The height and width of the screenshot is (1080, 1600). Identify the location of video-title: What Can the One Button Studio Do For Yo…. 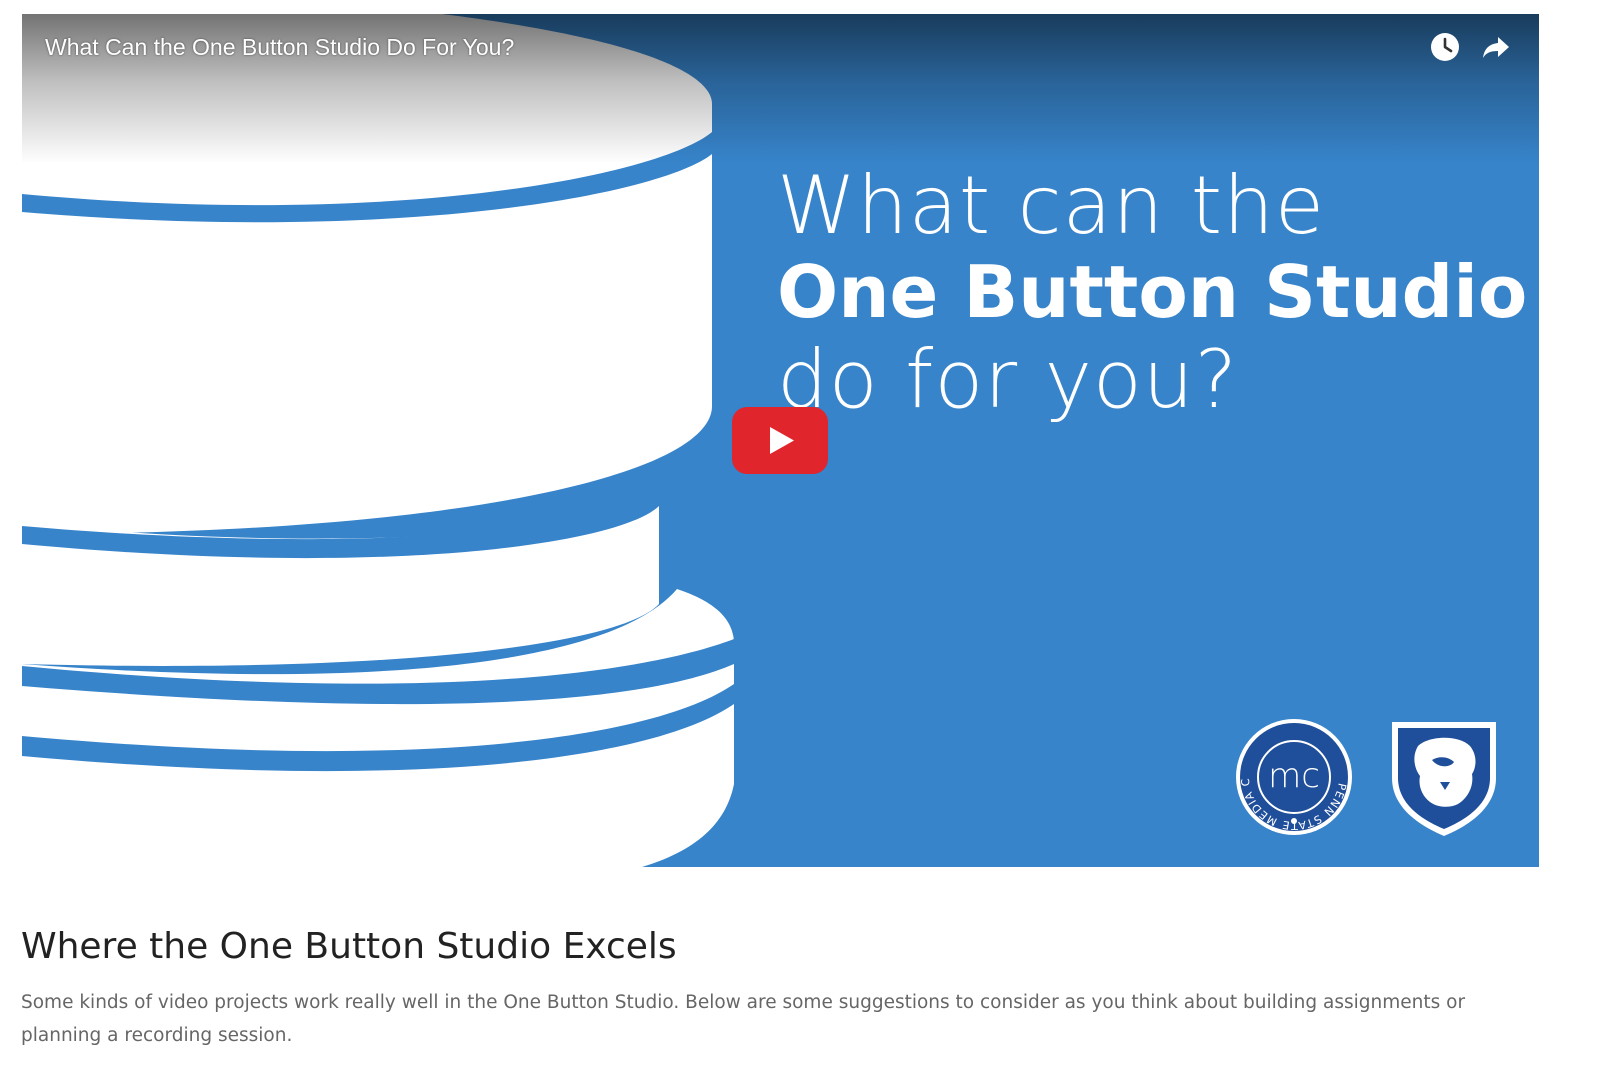
(279, 47).